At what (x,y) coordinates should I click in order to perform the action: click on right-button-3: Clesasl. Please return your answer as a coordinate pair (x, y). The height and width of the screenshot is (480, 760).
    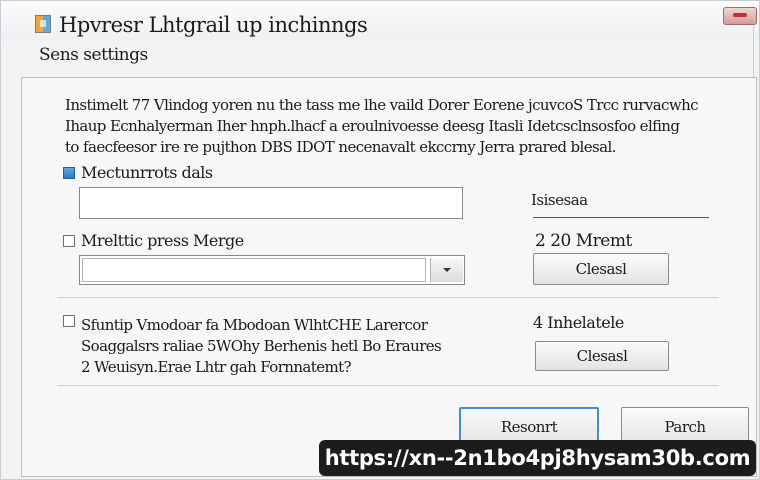
    Looking at the image, I should click on (602, 356).